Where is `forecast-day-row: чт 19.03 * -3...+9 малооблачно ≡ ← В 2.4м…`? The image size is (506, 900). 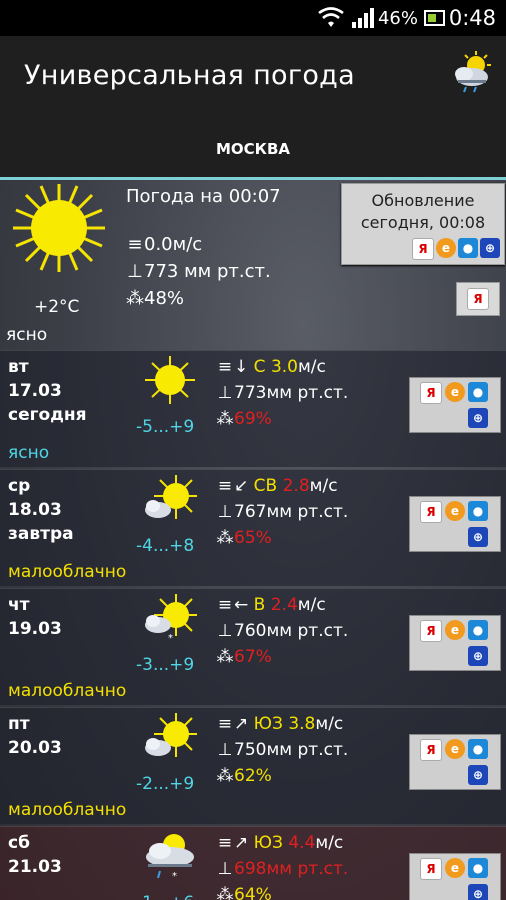
forecast-day-row: чт 19.03 * -3...+9 малооблачно ≡ ← В 2.4м… is located at coordinates (253, 646).